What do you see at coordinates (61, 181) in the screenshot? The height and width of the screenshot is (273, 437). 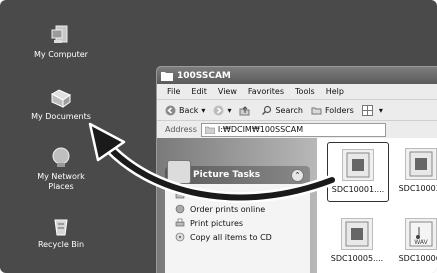 I see `desktop-icon-label: My Network Places` at bounding box center [61, 181].